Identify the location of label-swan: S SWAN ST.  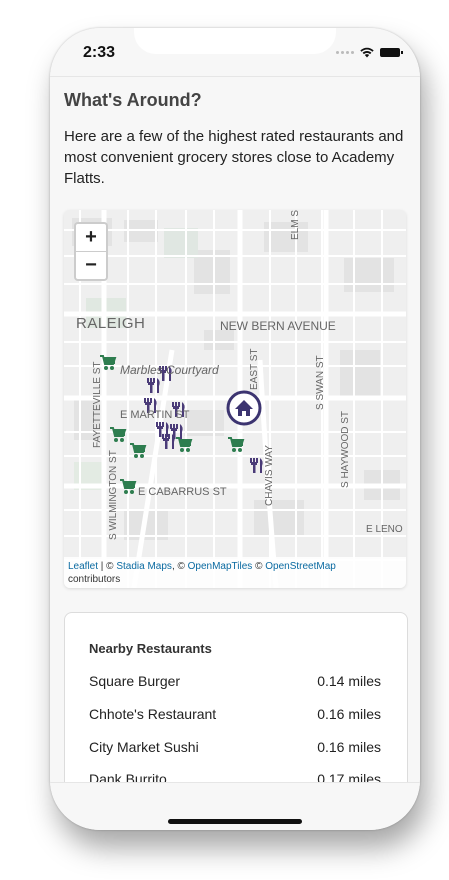
(320, 382).